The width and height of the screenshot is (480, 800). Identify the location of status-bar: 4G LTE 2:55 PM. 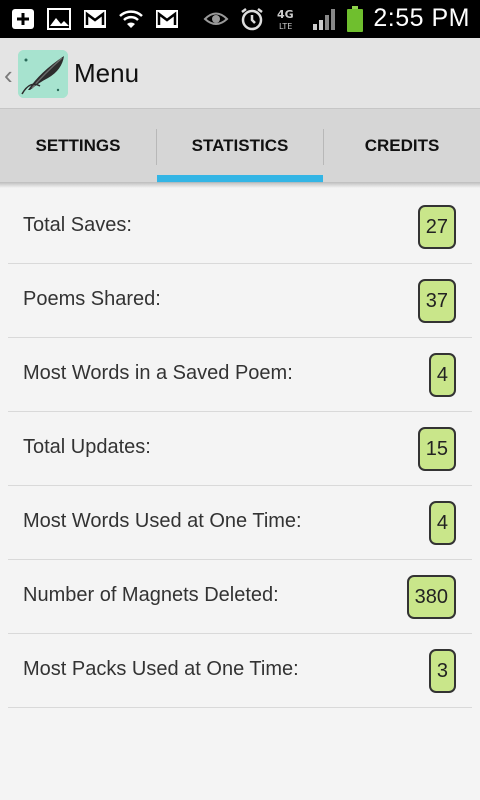
(240, 19).